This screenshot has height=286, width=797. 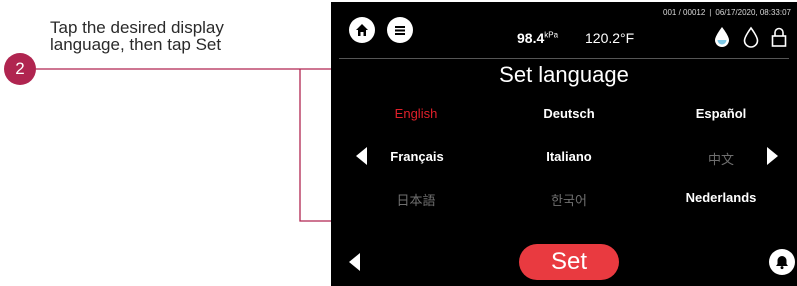 I want to click on home-button, so click(x=362, y=30).